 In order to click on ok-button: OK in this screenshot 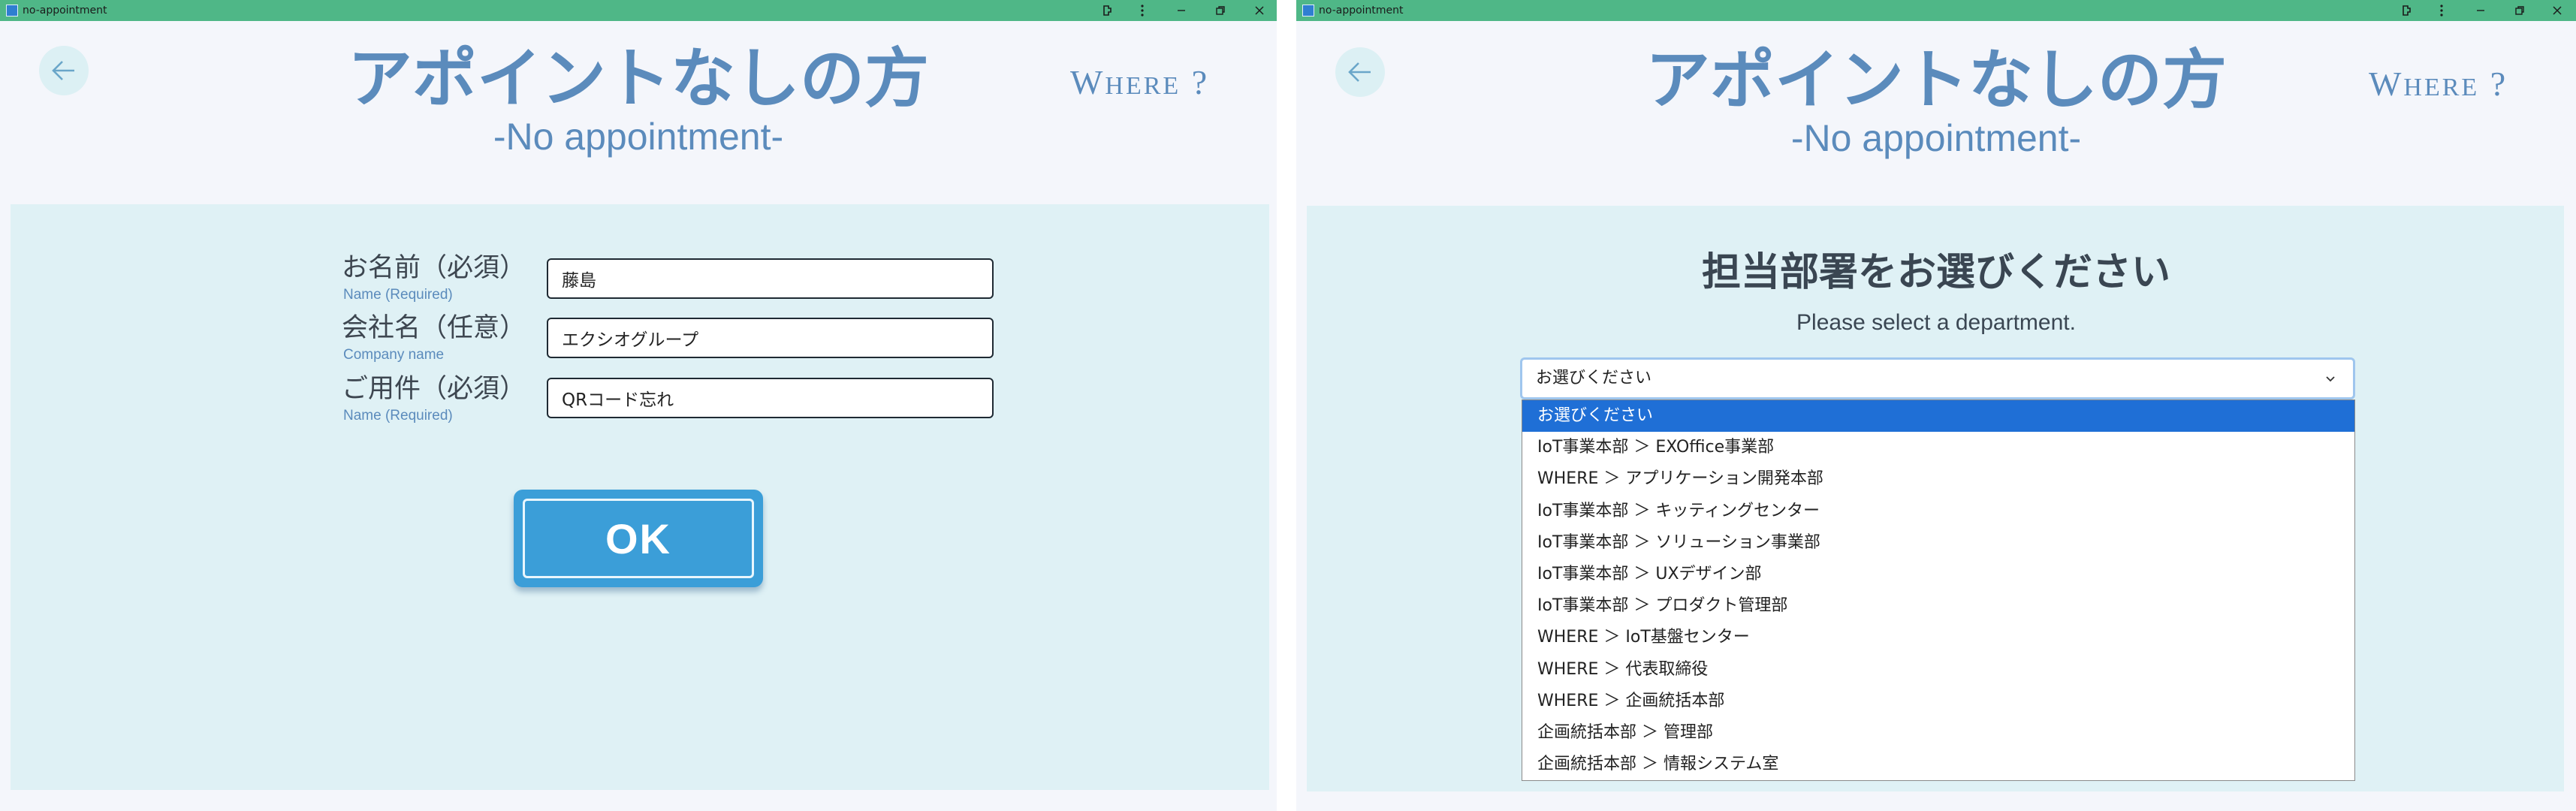, I will do `click(638, 538)`.